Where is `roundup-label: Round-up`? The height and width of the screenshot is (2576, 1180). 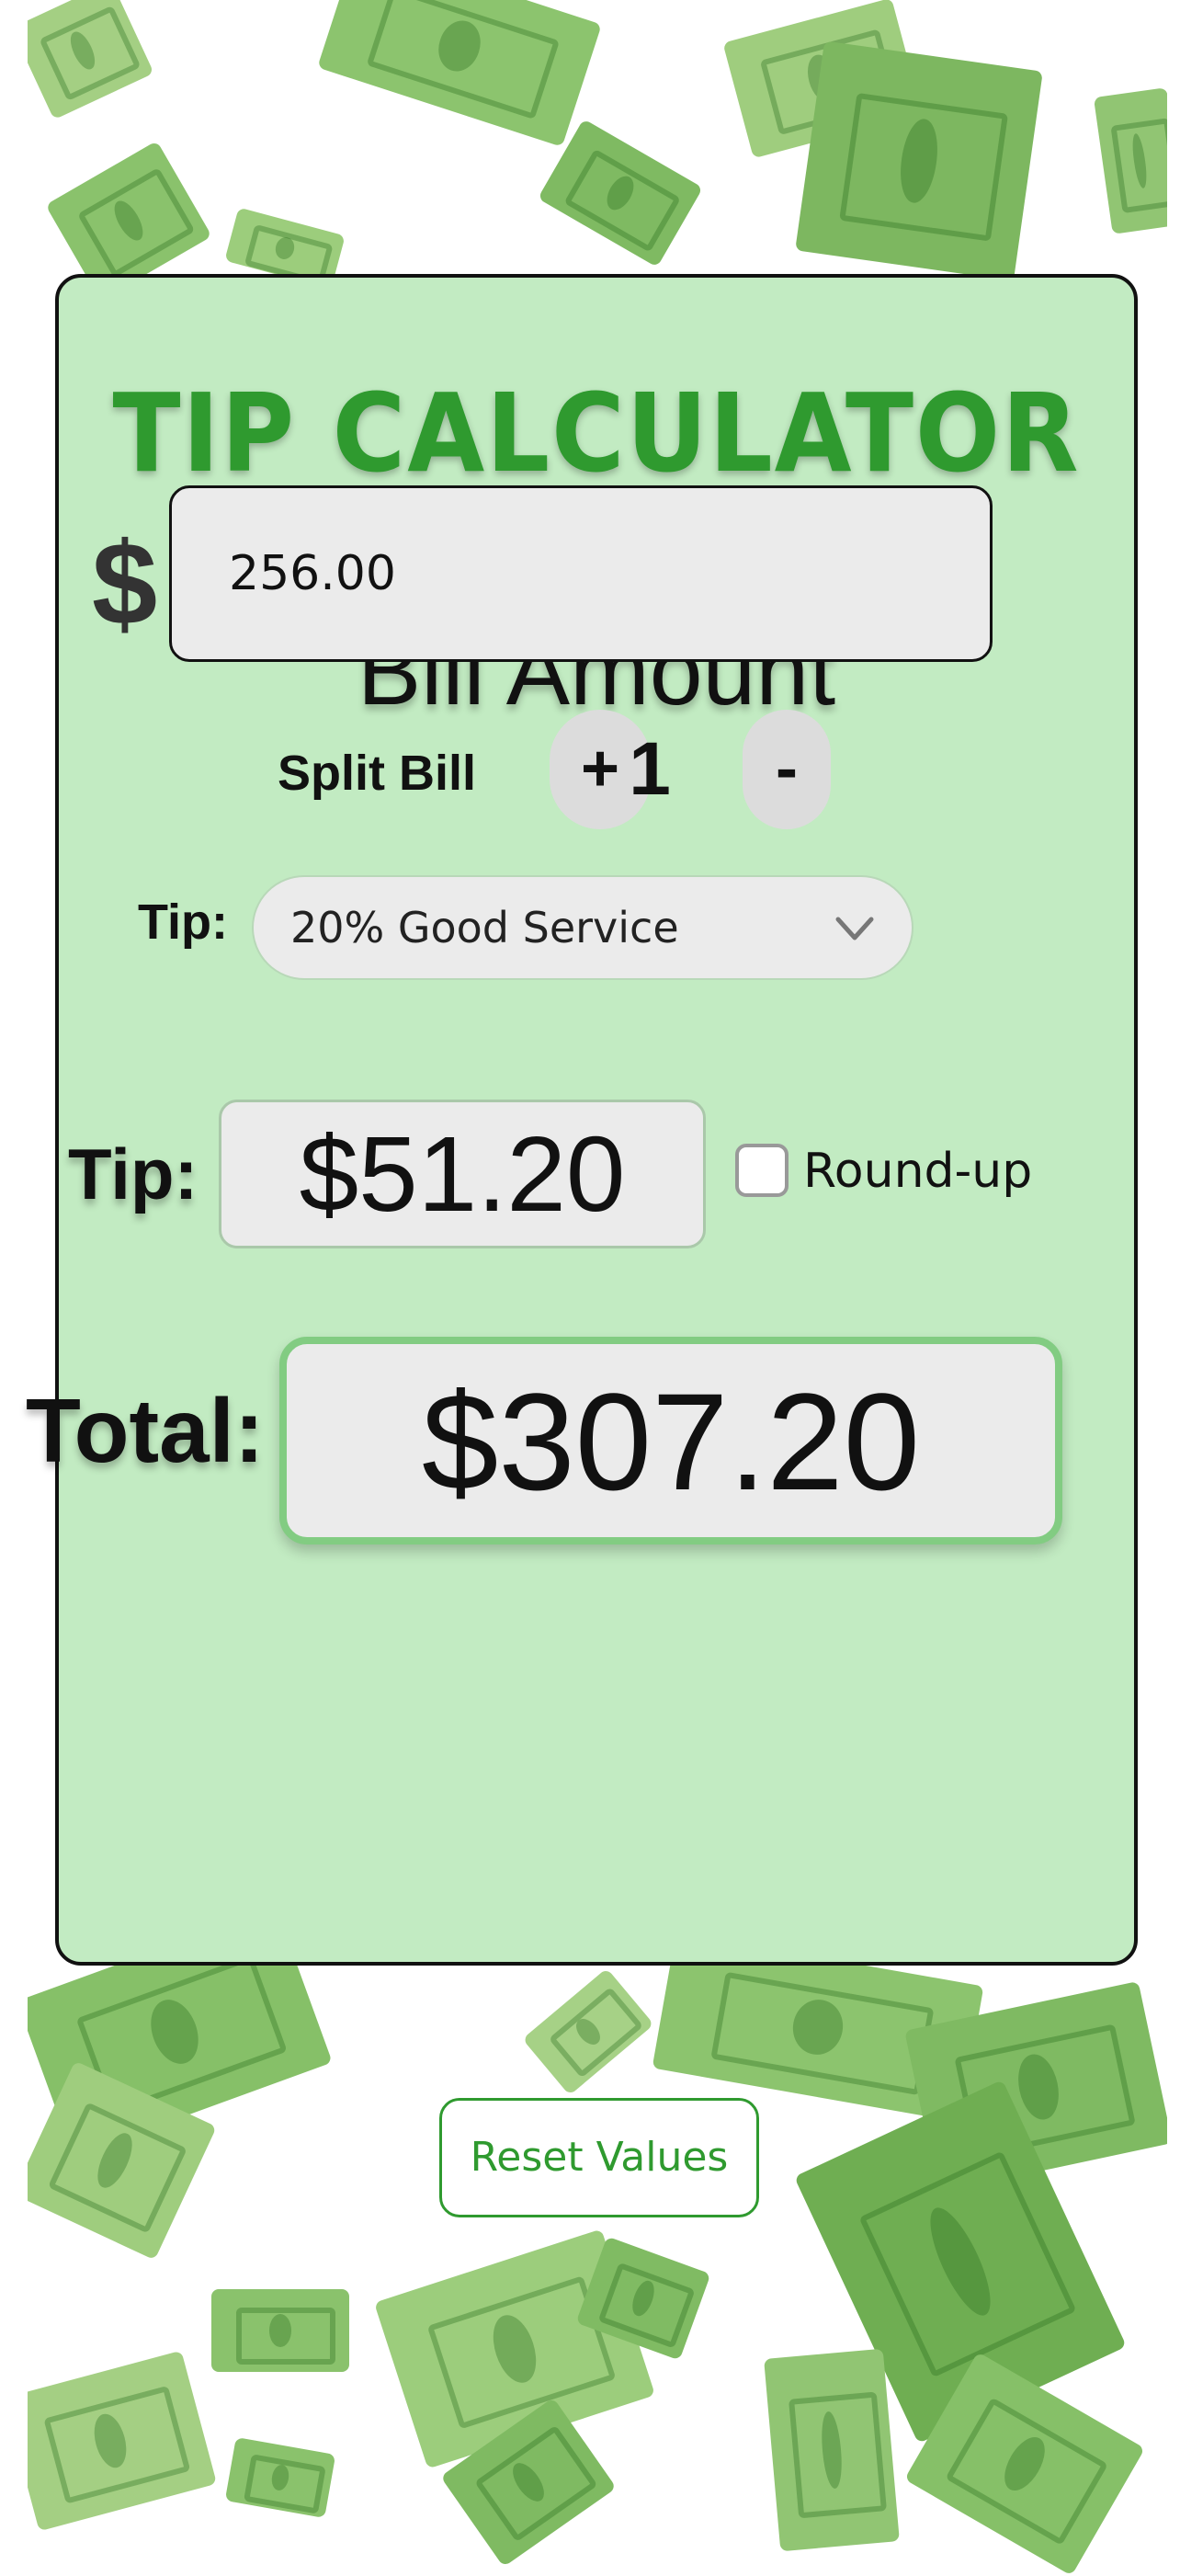 roundup-label: Round-up is located at coordinates (917, 1171).